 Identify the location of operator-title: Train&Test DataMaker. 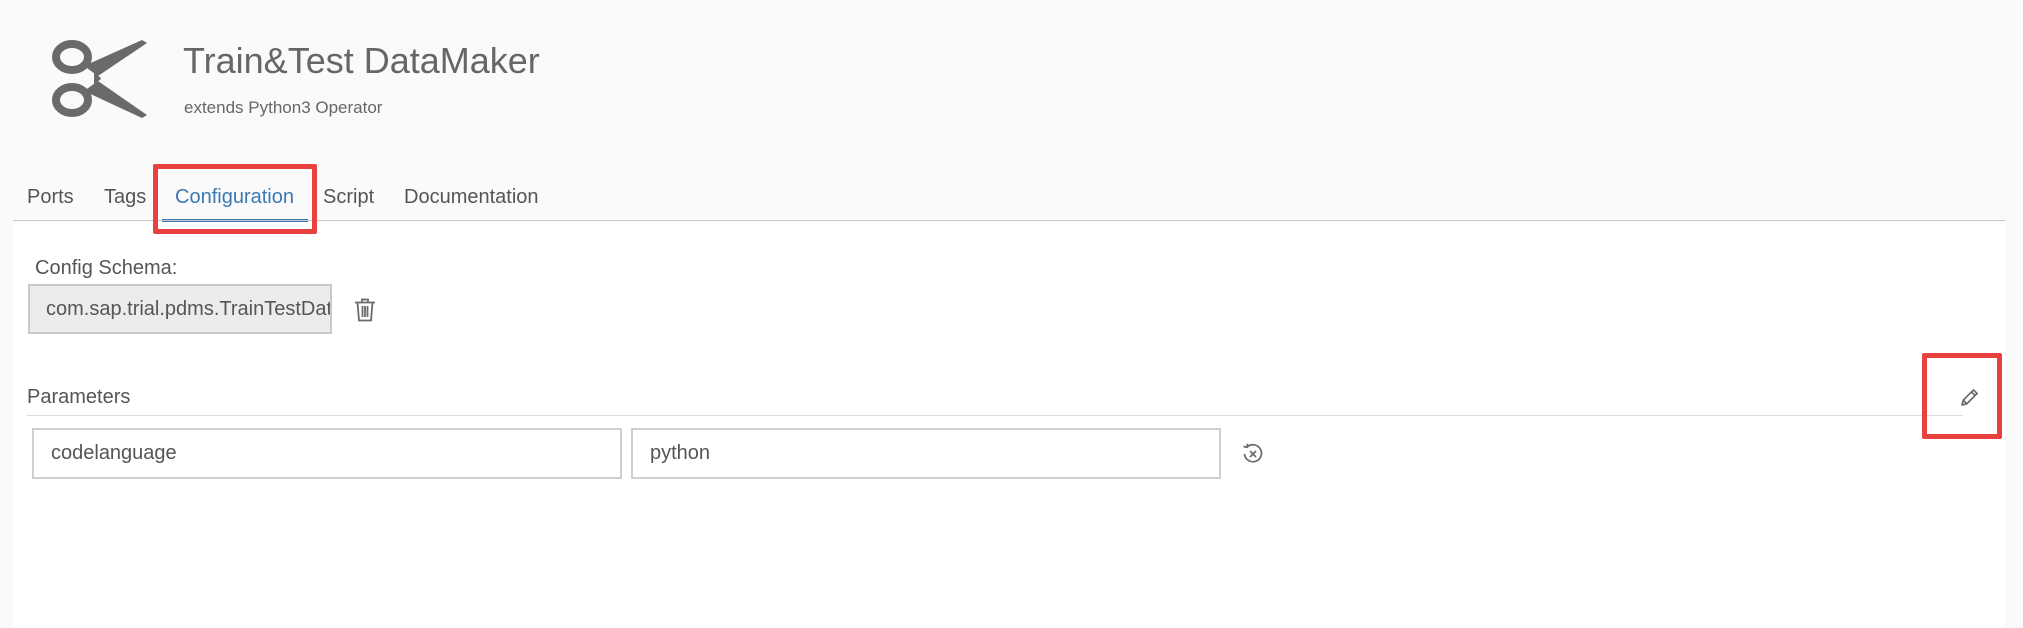
(361, 60).